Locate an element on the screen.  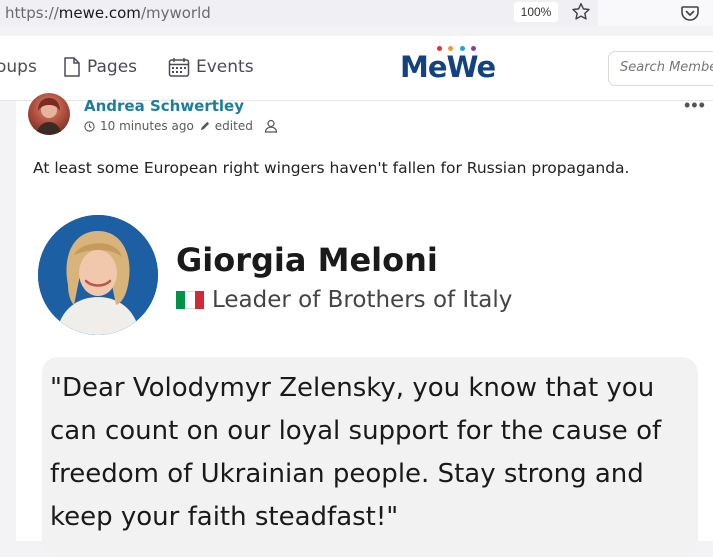
embed-role-text: Leader of Brothers of Italy is located at coordinates (362, 300).